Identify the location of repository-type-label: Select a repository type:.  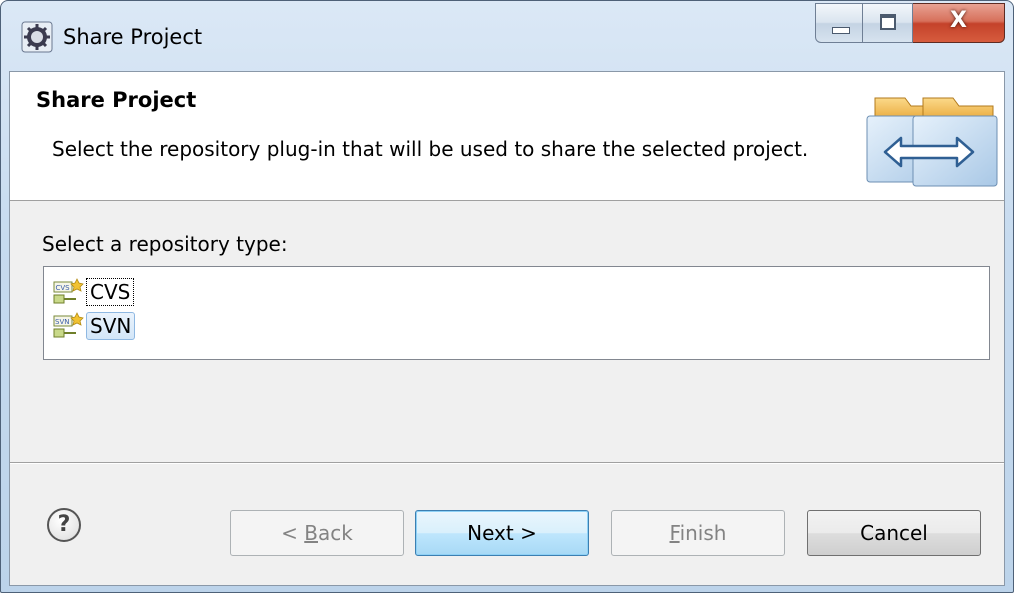
(165, 244).